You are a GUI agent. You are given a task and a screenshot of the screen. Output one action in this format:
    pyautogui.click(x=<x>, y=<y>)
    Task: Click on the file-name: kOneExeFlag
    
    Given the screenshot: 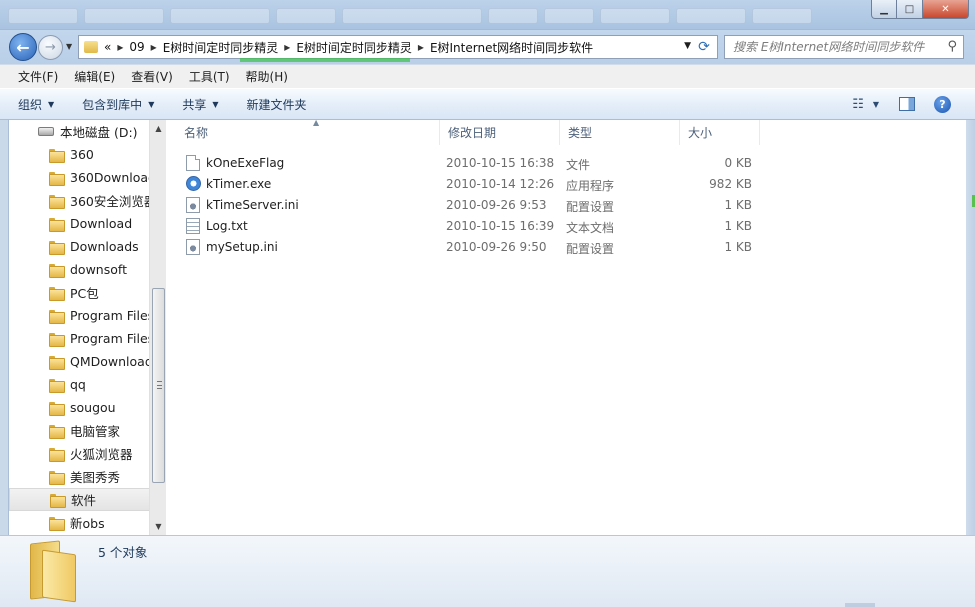 What is the action you would take?
    pyautogui.click(x=245, y=163)
    